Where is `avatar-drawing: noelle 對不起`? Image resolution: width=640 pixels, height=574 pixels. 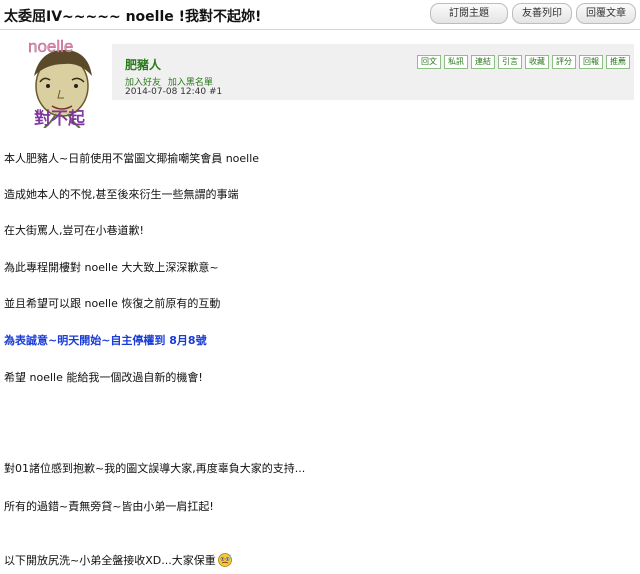
avatar-drawing: noelle 對不起 is located at coordinates (60, 83).